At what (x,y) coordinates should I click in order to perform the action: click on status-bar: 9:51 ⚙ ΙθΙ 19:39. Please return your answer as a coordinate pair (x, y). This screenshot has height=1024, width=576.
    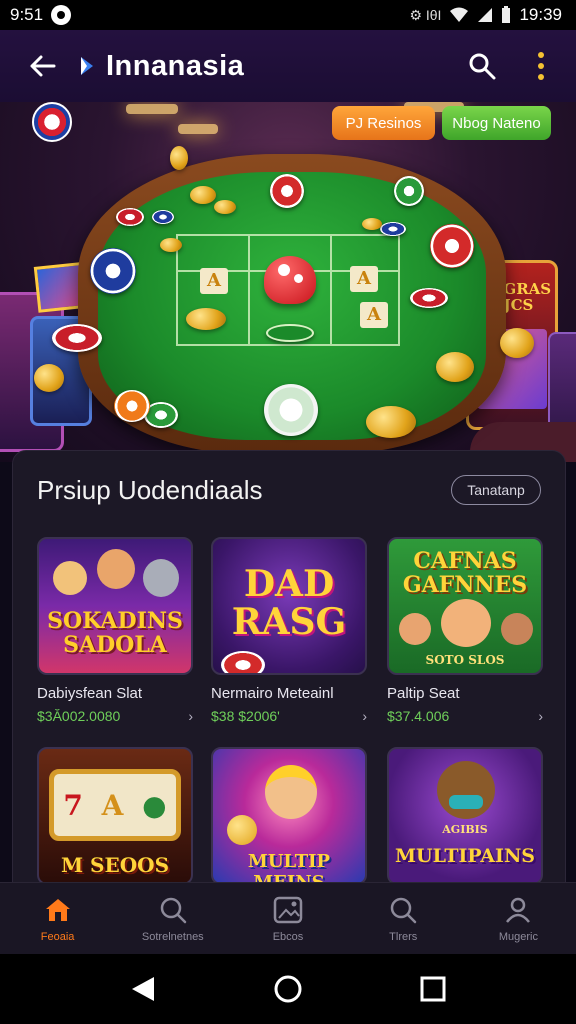
    Looking at the image, I should click on (288, 15).